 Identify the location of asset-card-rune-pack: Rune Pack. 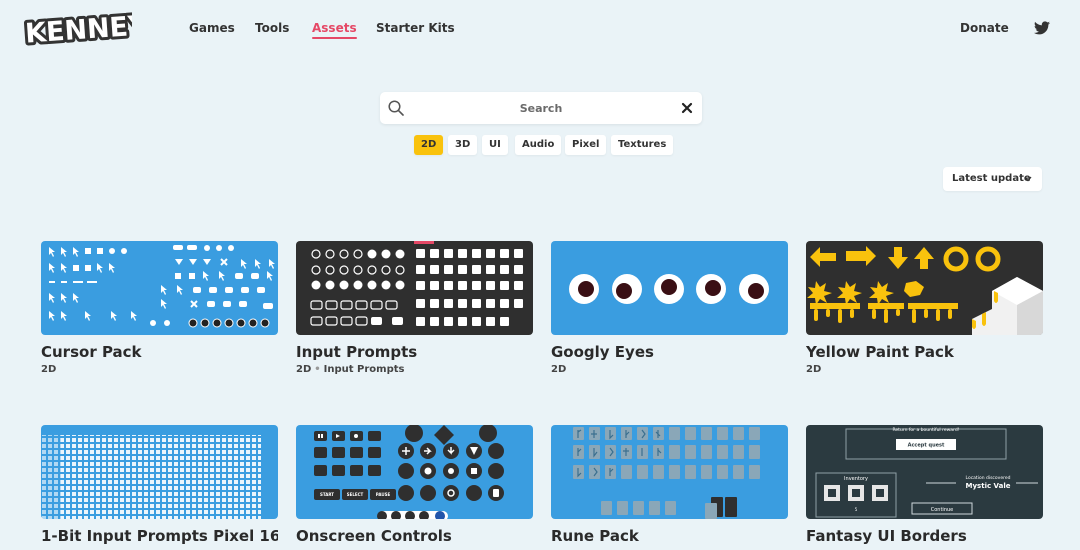
(669, 485).